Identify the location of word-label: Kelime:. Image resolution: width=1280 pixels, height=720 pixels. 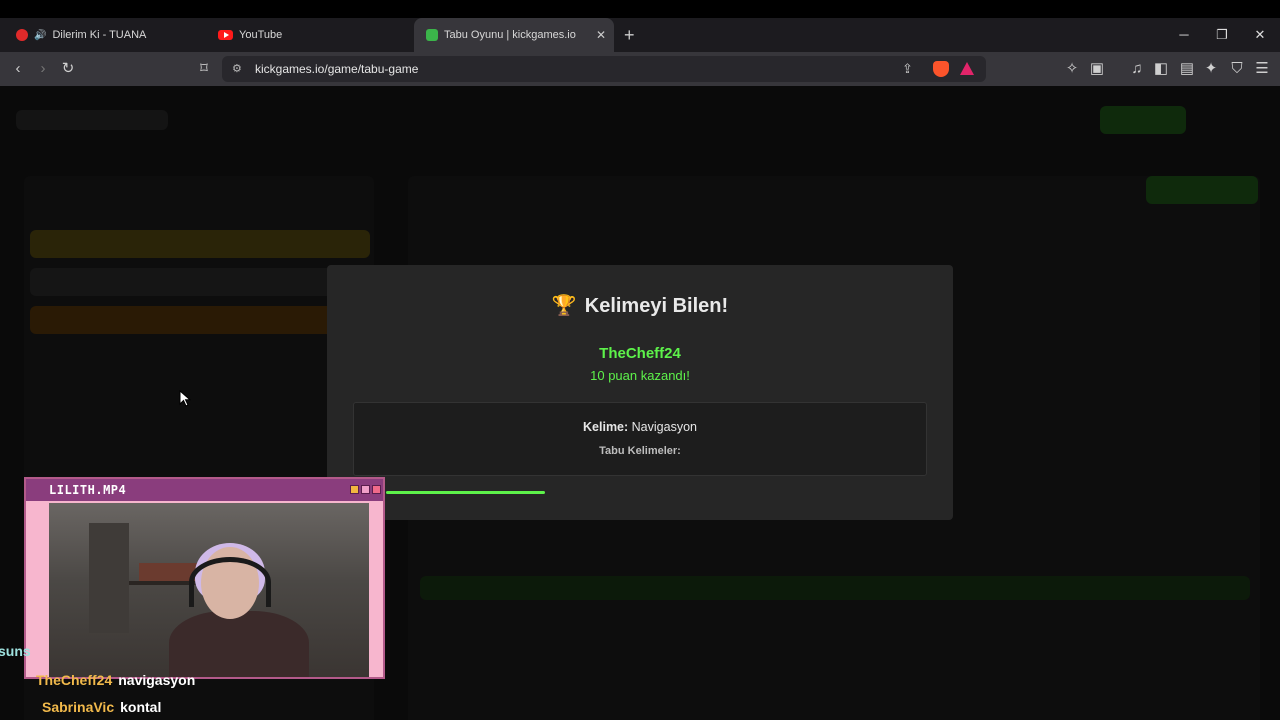
(606, 427).